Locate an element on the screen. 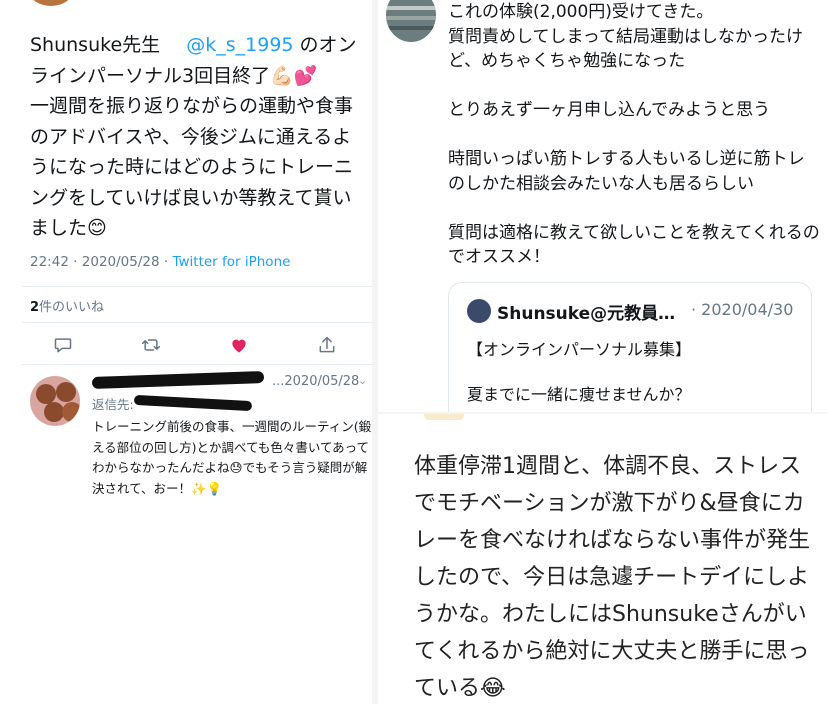 The image size is (828, 704). tweet-line: 質問は適格に教えて欲しいことを教えてくれるのでオススメ！ is located at coordinates (634, 245).